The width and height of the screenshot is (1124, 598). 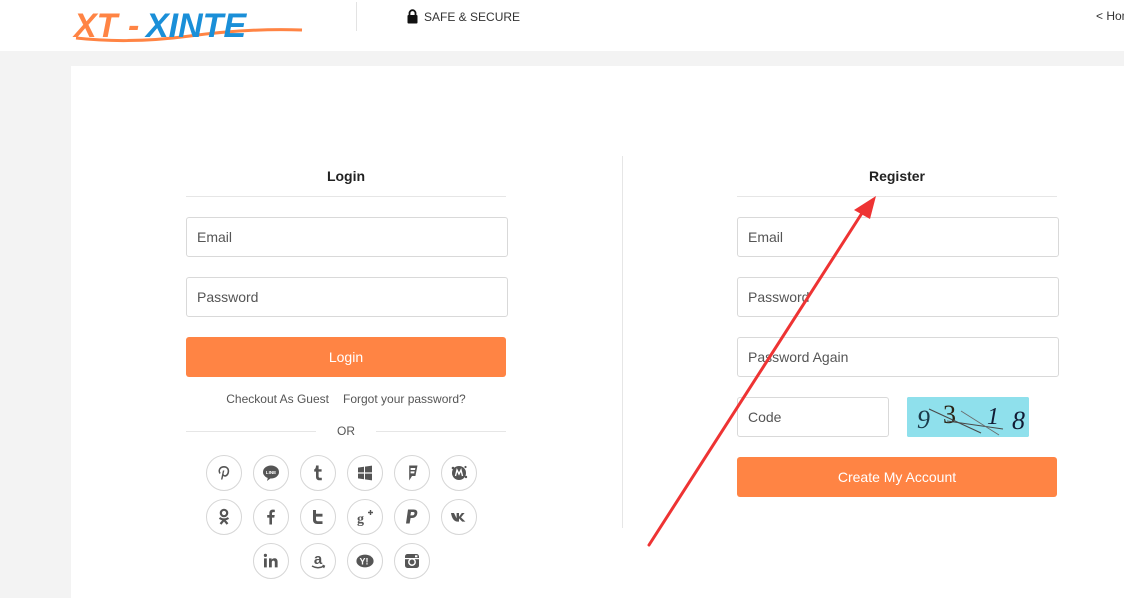 What do you see at coordinates (356, 16) in the screenshot?
I see `header-divider` at bounding box center [356, 16].